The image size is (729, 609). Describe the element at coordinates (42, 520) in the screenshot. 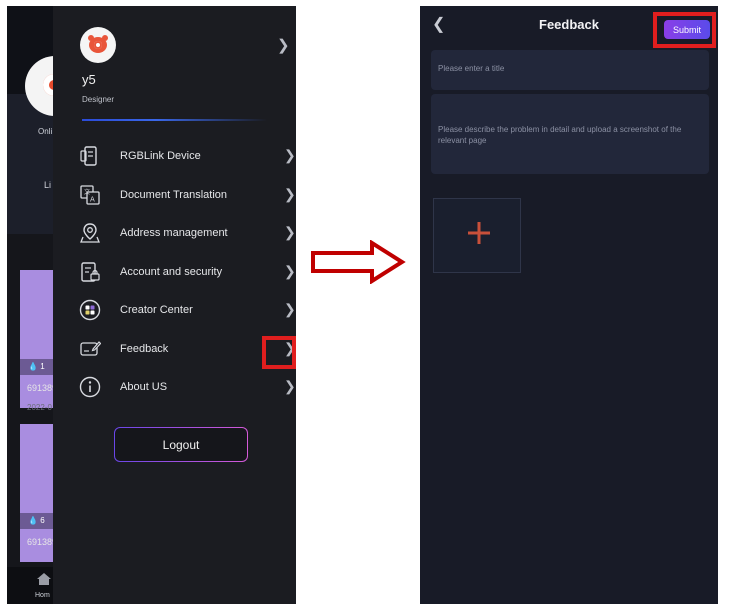

I see `card-badge-count: 6` at that location.